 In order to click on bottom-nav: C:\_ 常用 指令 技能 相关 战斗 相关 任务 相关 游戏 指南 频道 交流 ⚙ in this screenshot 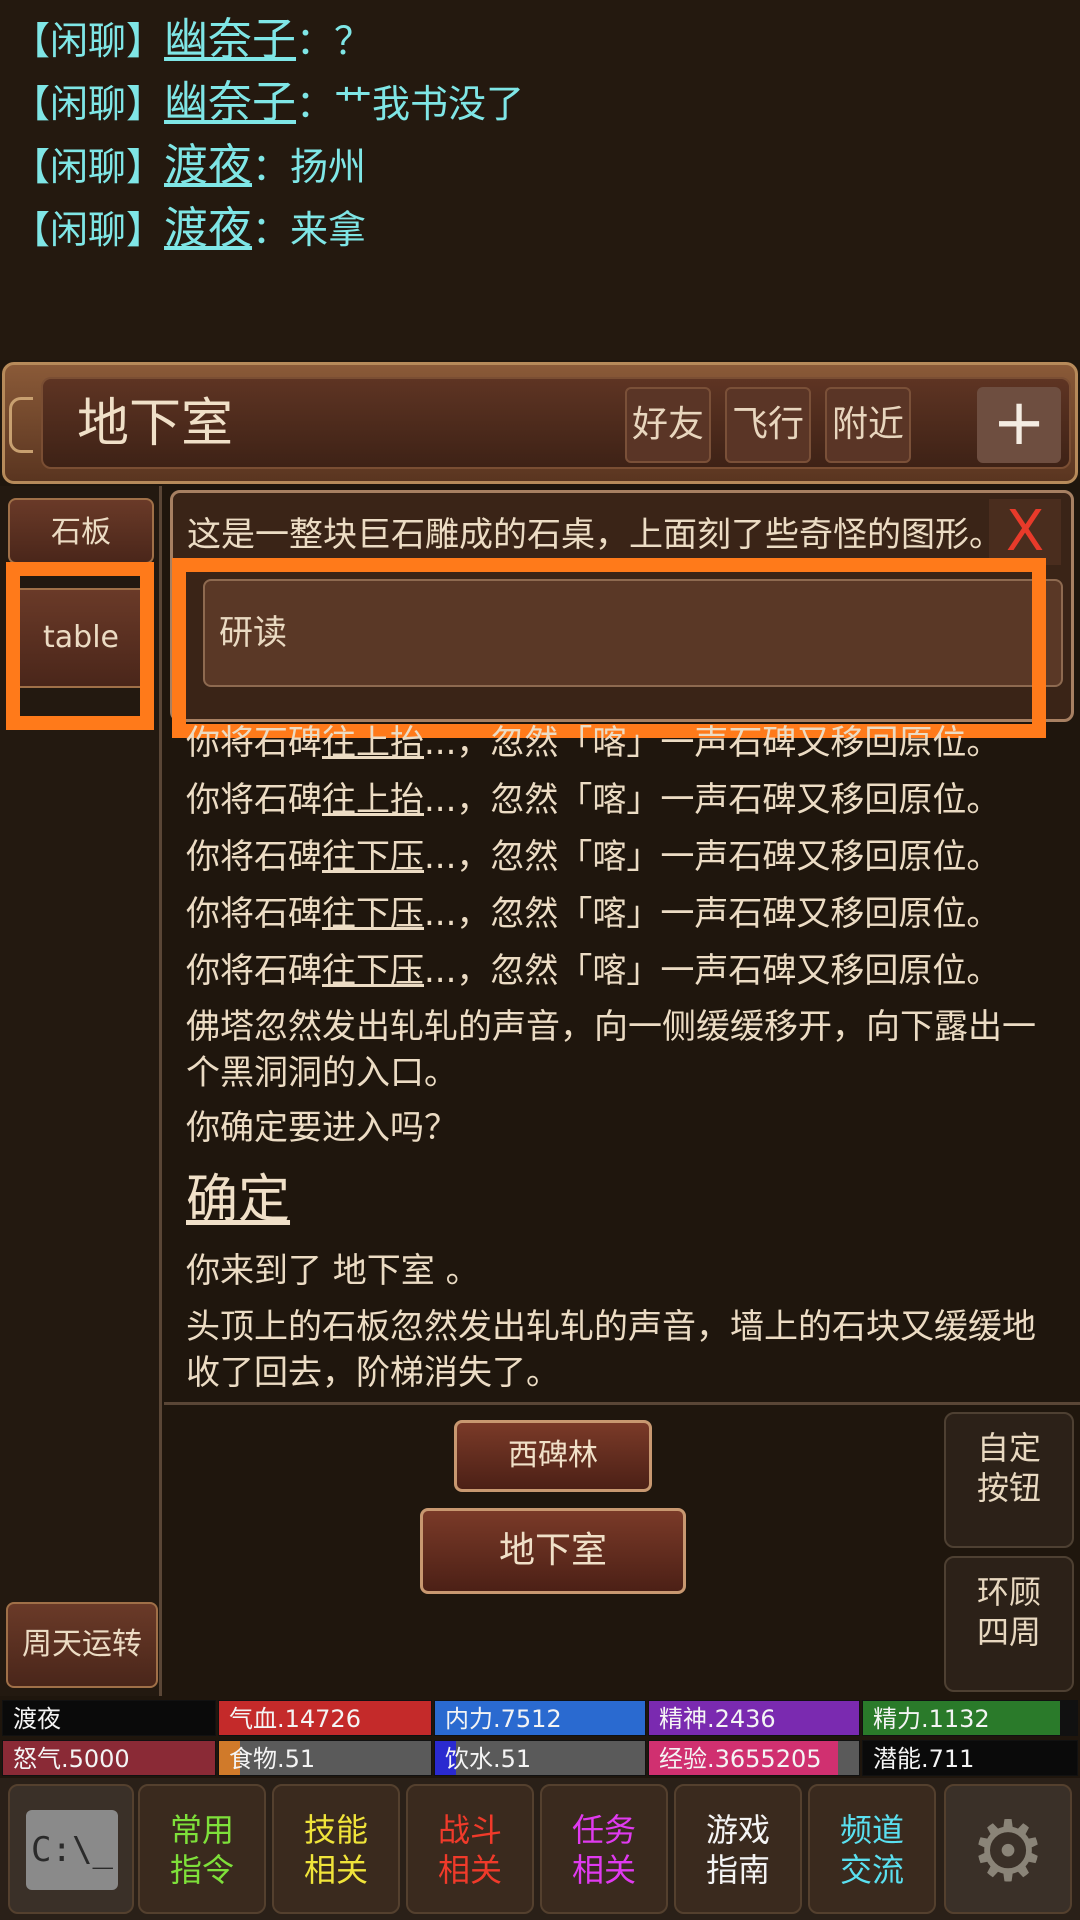, I will do `click(540, 1849)`.